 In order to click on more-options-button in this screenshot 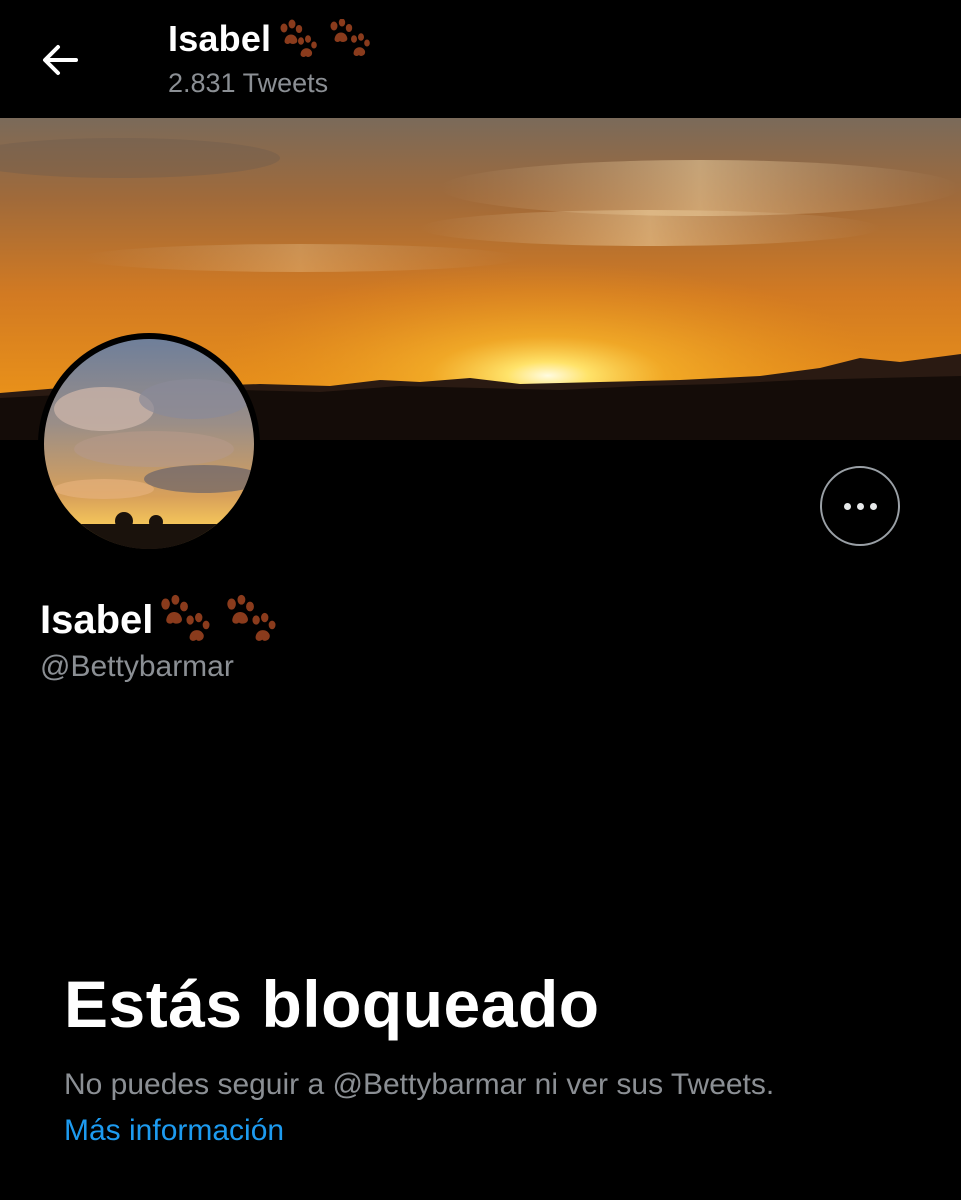, I will do `click(860, 506)`.